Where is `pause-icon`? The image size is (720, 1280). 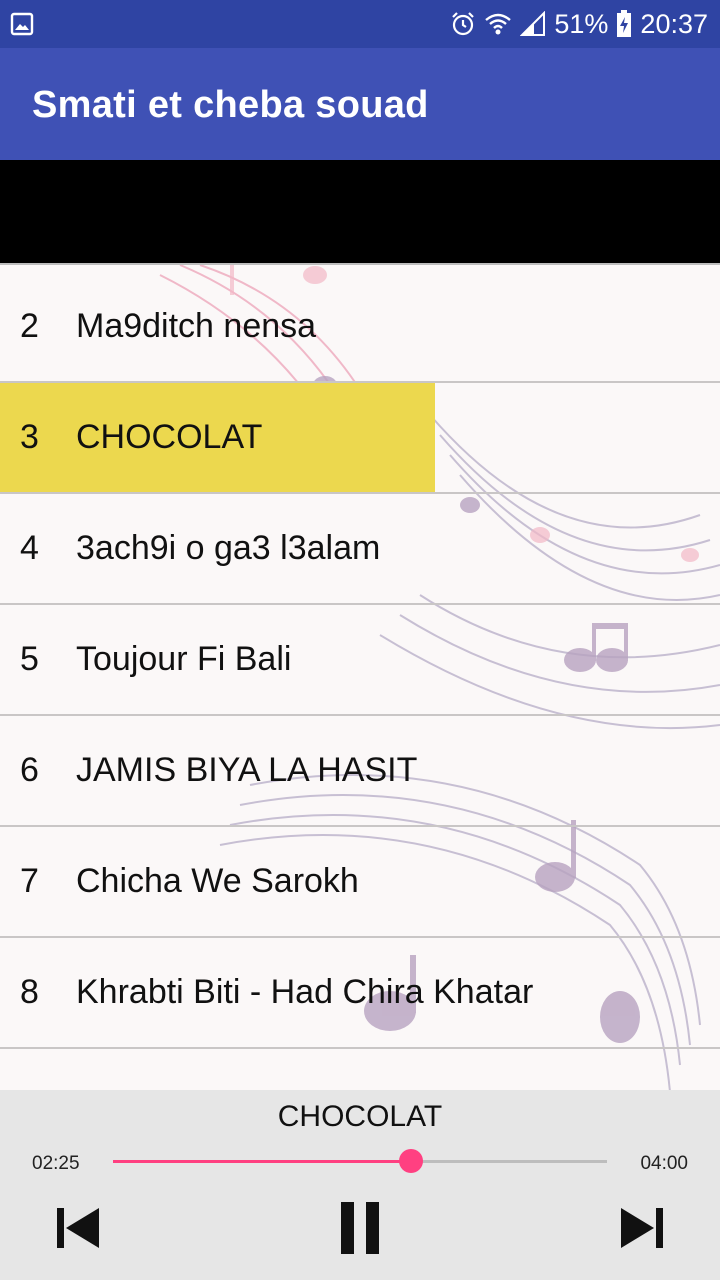
pause-icon is located at coordinates (360, 1228).